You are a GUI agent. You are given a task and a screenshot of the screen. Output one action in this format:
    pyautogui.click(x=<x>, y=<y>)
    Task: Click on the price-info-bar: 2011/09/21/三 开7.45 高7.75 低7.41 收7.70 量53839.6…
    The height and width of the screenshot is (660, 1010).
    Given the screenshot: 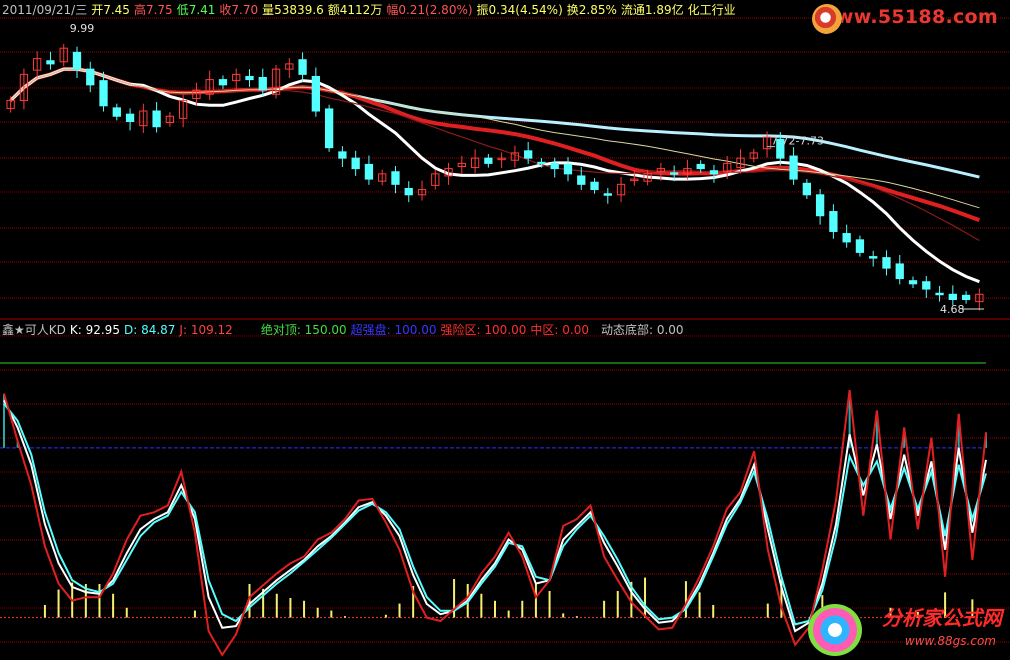 What is the action you would take?
    pyautogui.click(x=371, y=9)
    